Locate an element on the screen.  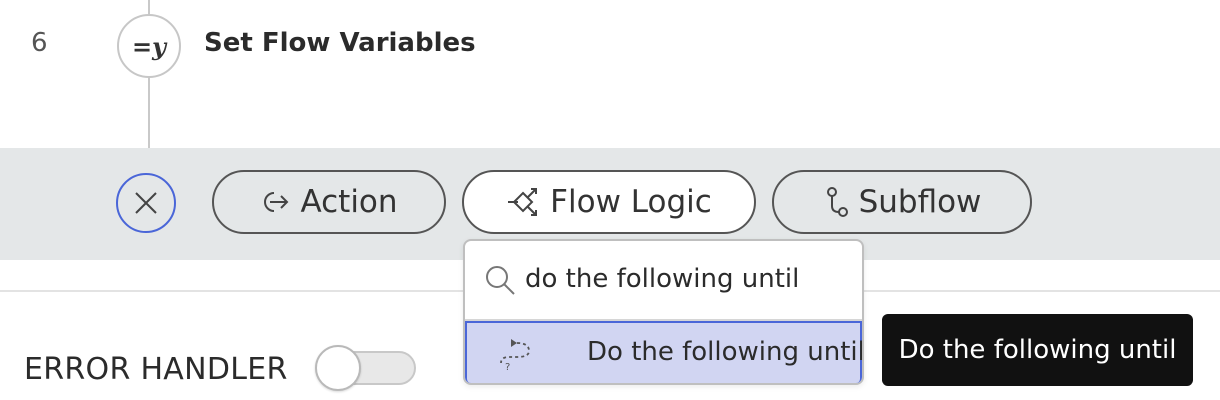
loop-icon: ? is located at coordinates (515, 355).